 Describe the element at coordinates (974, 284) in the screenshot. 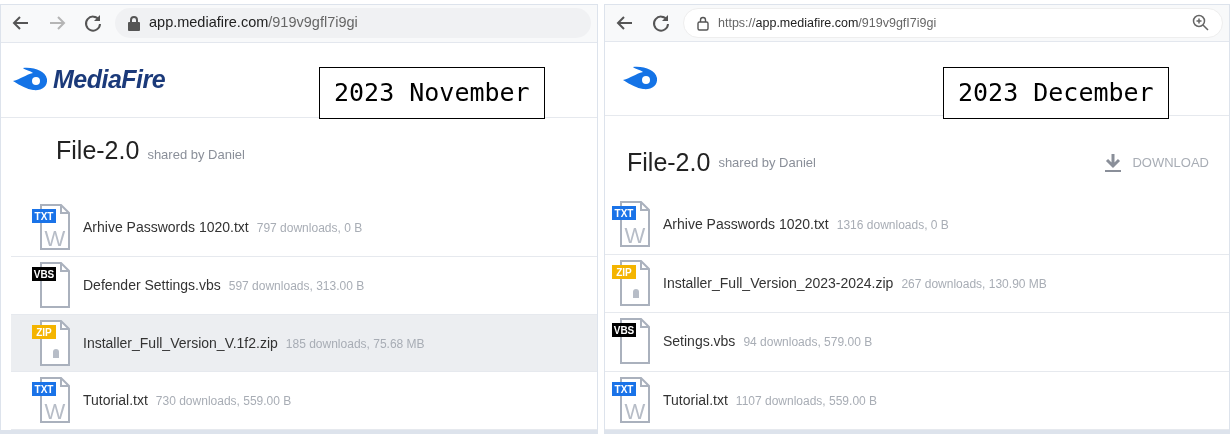

I see `file-info: 267 downloads, 130.90 MB` at that location.